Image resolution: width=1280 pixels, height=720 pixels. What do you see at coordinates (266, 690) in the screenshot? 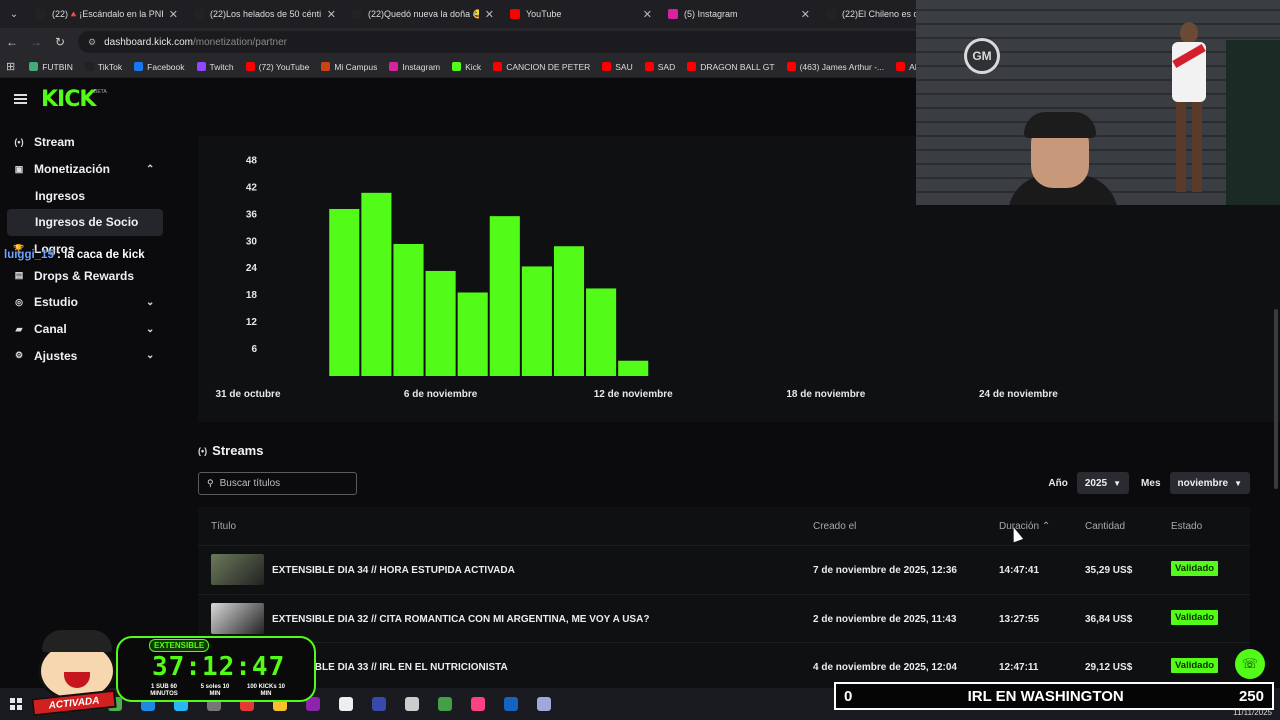
I see `rule-kicks: 100 KICKs 10 MIN` at bounding box center [266, 690].